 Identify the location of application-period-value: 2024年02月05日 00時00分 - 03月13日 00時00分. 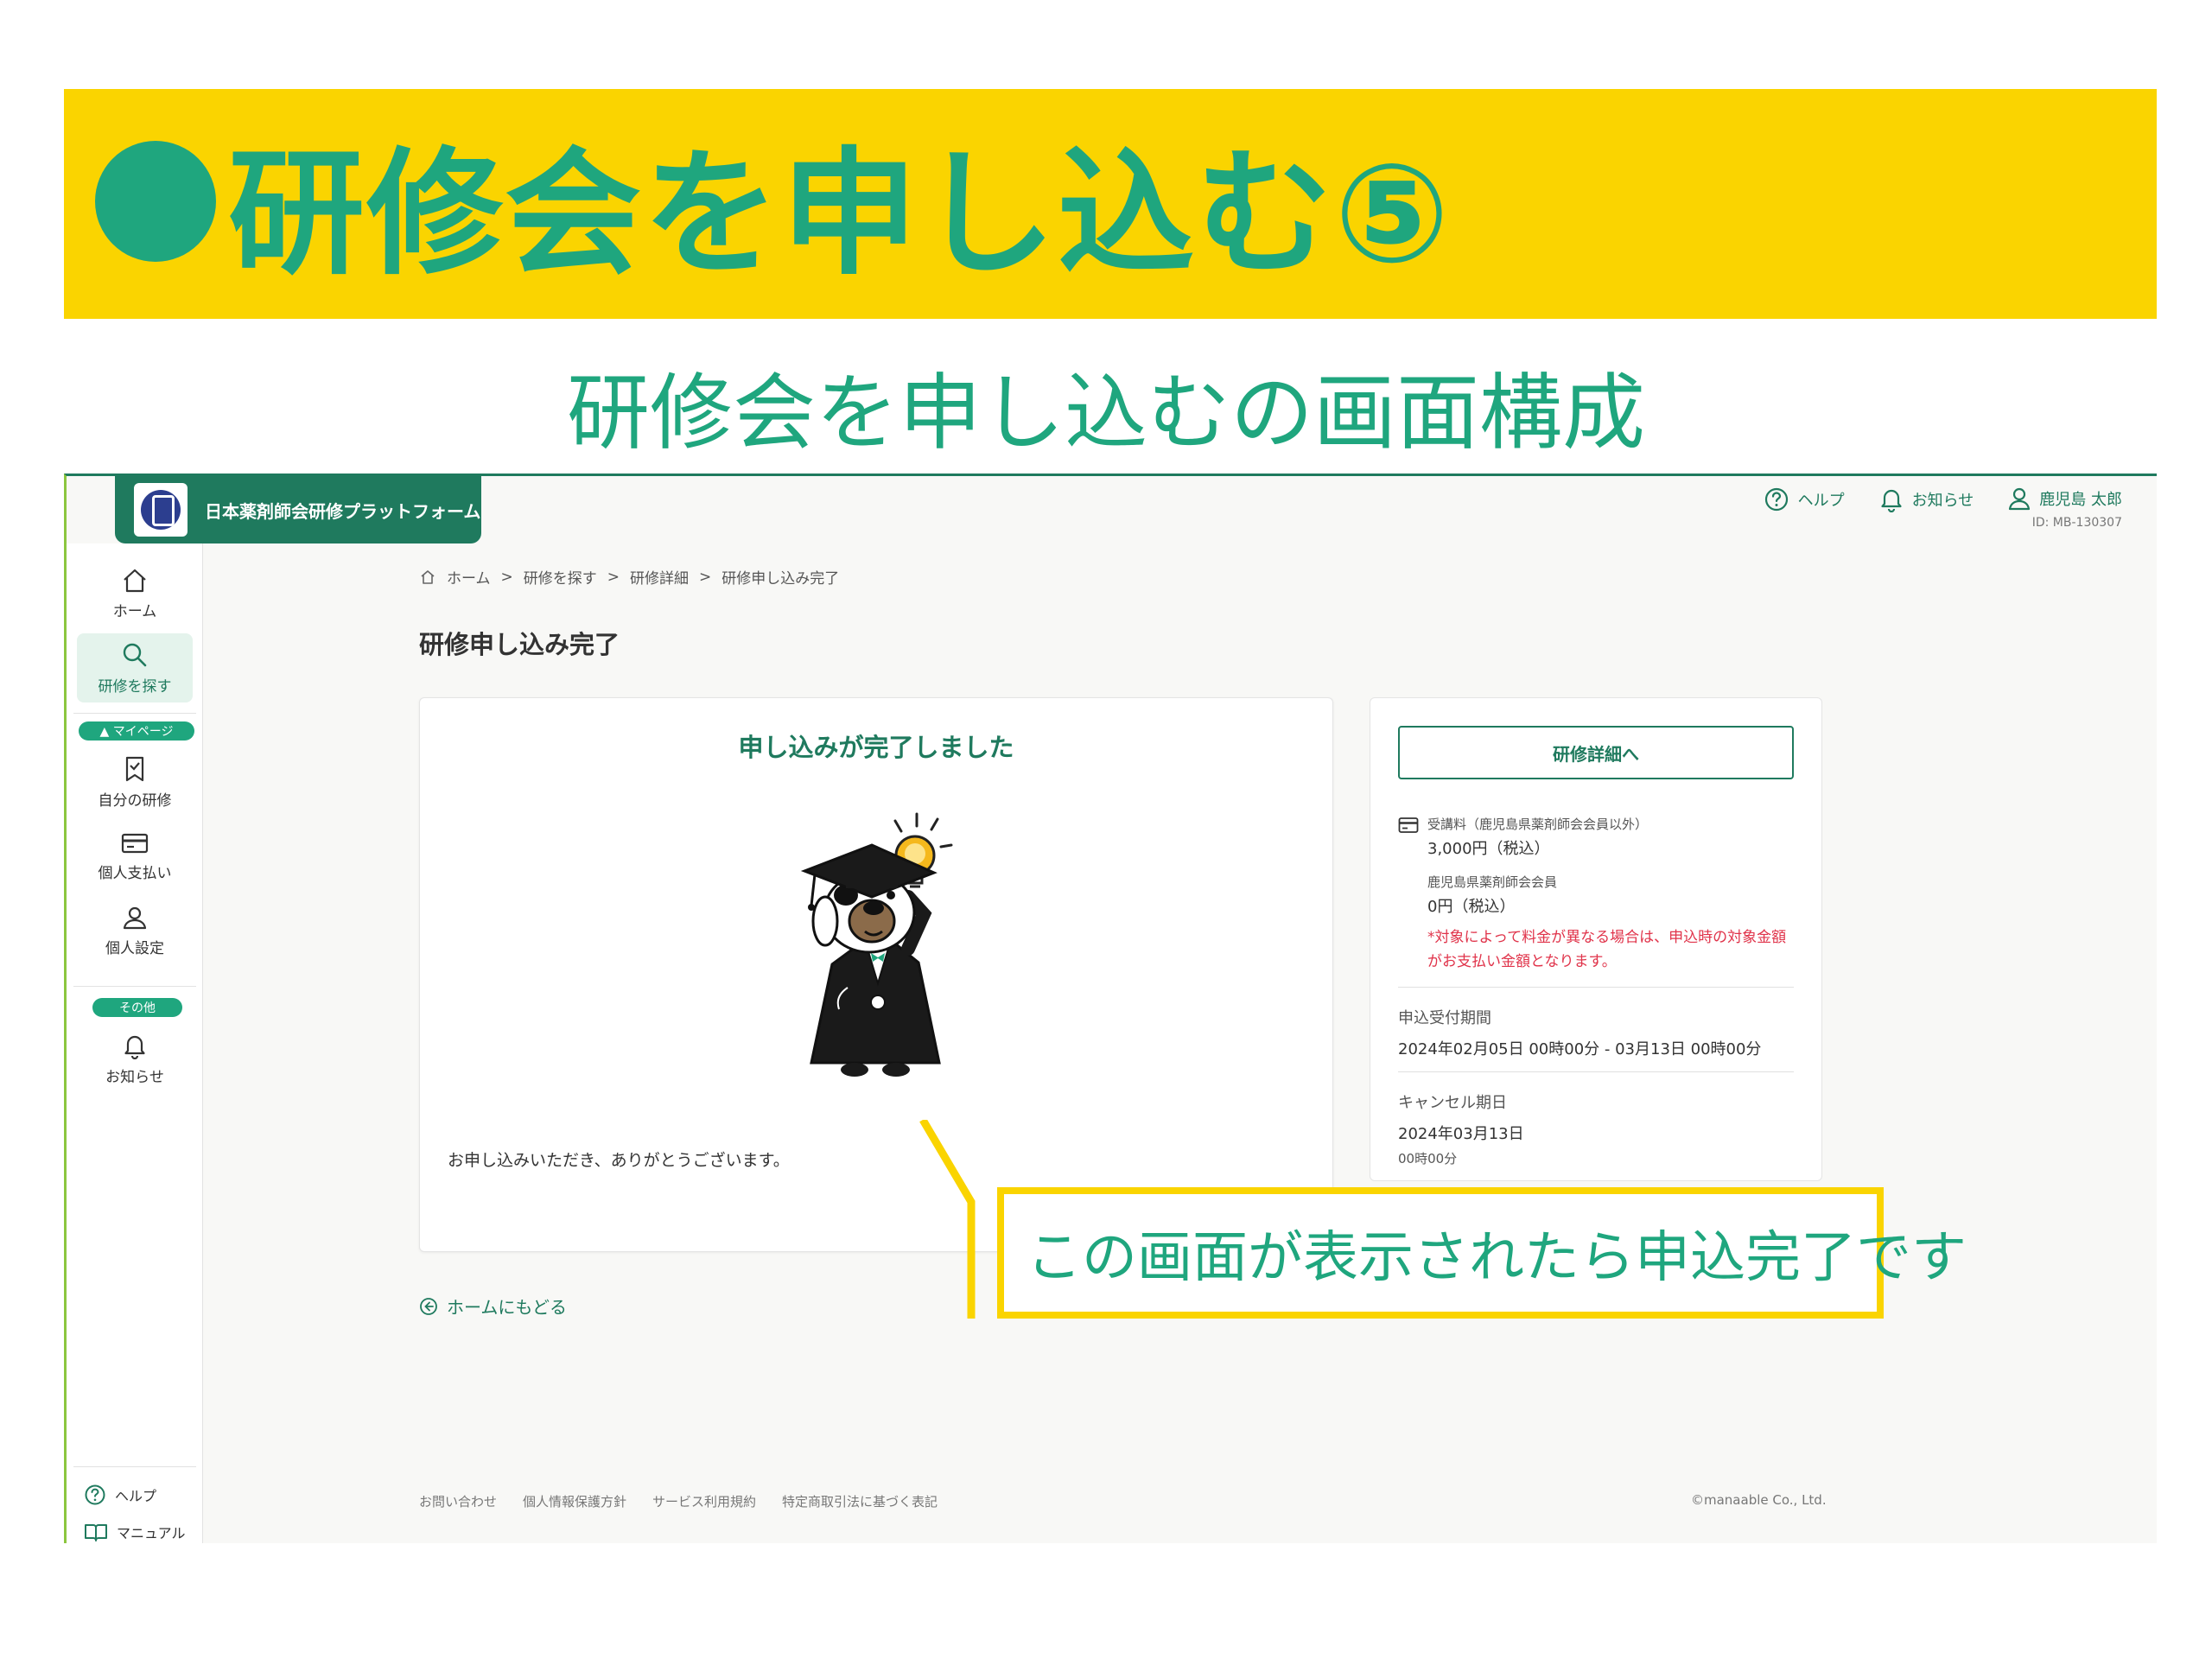
(1580, 1049).